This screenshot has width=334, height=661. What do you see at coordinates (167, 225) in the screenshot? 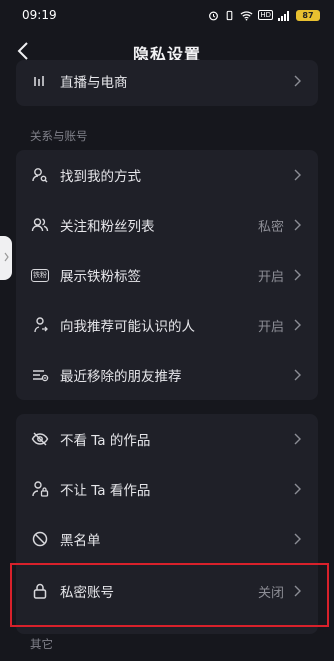
I see `row-follow-fans-list: 关注和粉丝列表 私密` at bounding box center [167, 225].